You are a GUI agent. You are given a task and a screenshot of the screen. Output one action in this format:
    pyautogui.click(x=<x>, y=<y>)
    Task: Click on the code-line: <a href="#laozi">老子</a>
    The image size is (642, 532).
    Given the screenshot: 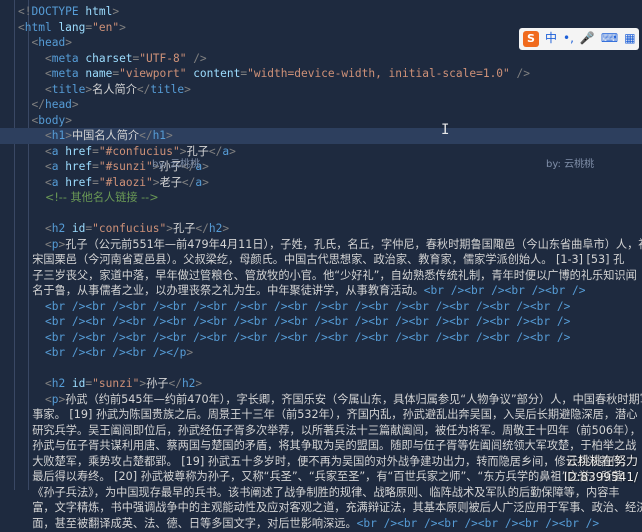 What is the action you would take?
    pyautogui.click(x=321, y=183)
    